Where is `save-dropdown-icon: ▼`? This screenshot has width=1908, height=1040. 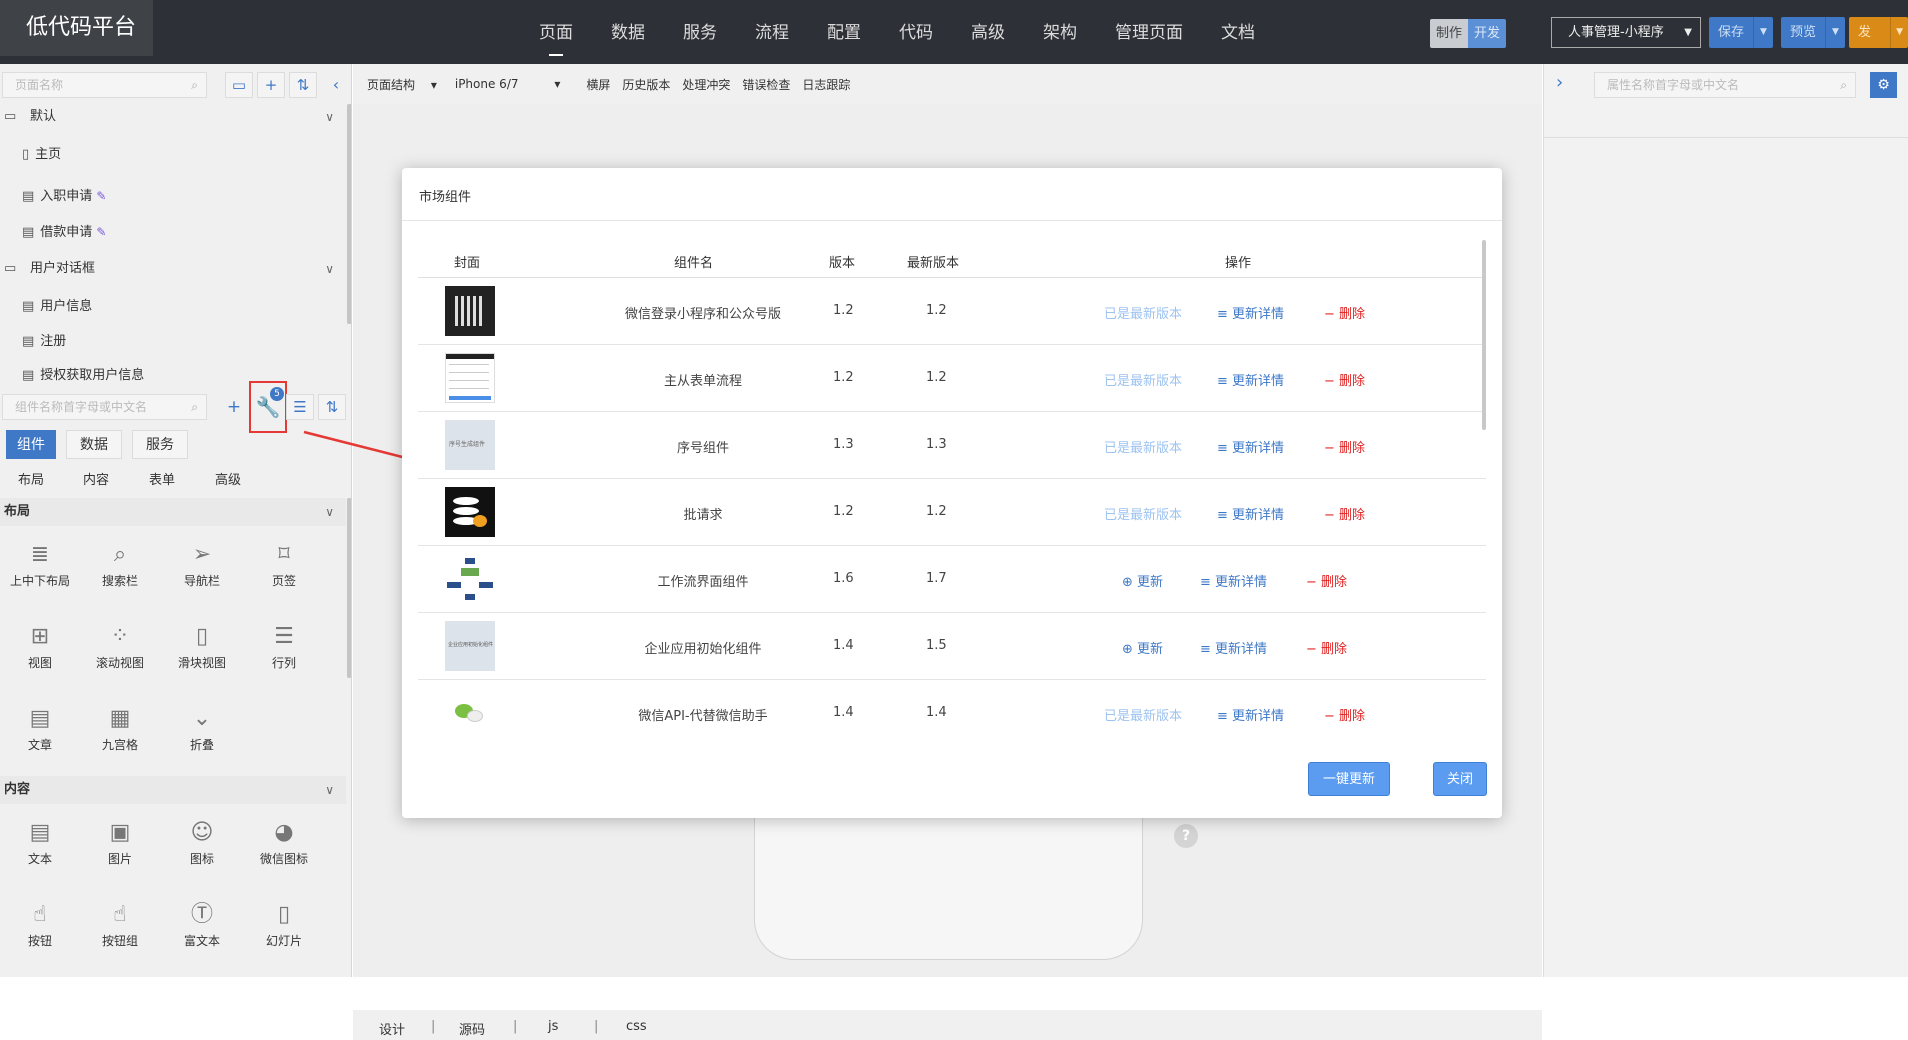 save-dropdown-icon: ▼ is located at coordinates (1763, 32).